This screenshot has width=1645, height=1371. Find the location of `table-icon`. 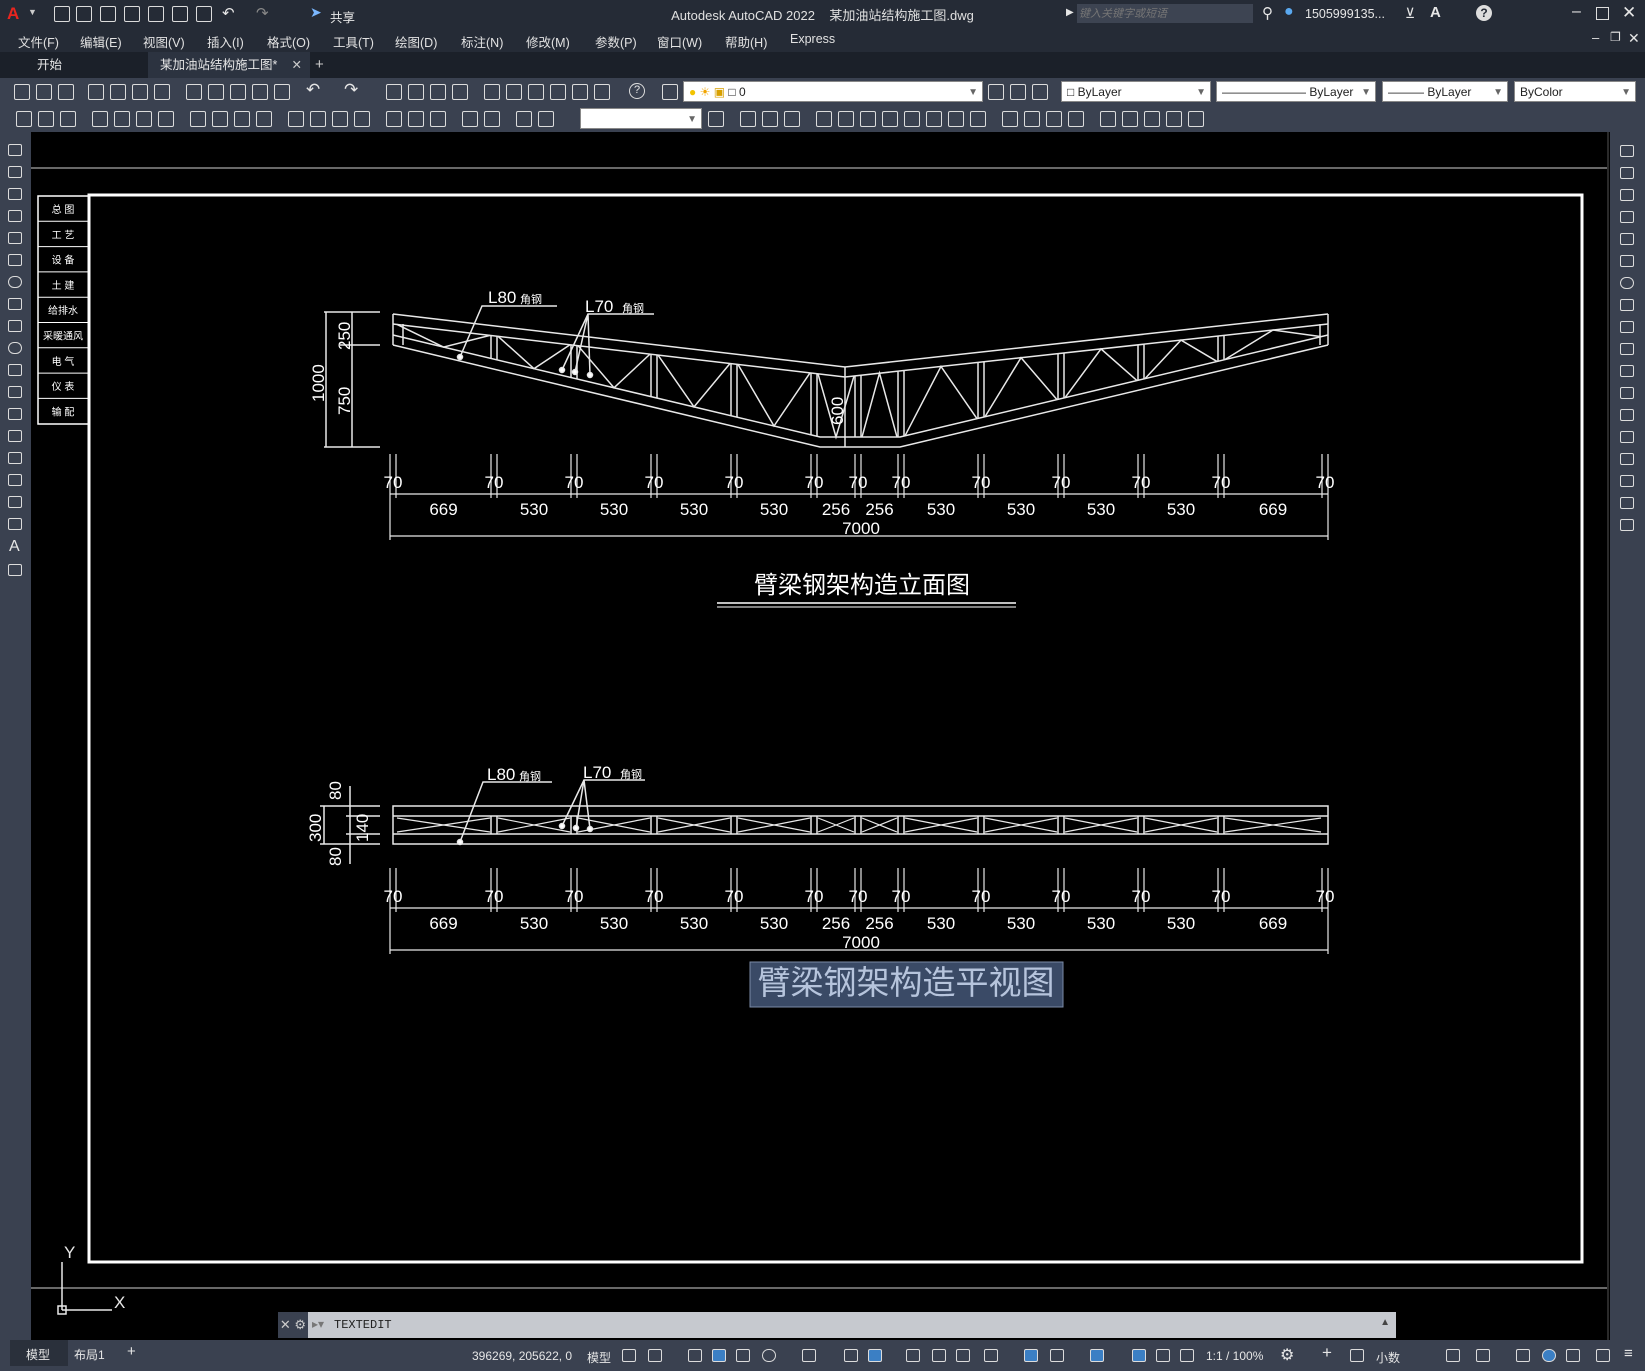

table-icon is located at coordinates (15, 524).